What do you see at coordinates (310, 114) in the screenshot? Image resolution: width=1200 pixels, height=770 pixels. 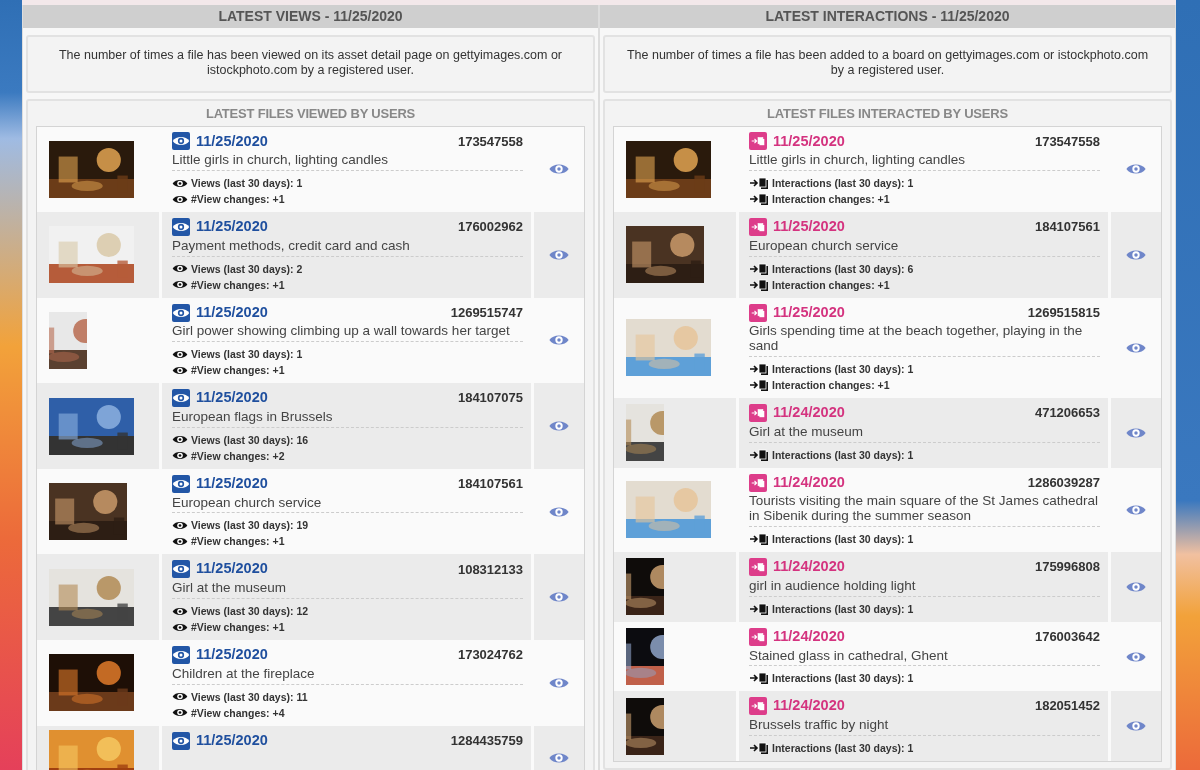 I see `list-title: LATEST FILES VIEWED BY USERS` at bounding box center [310, 114].